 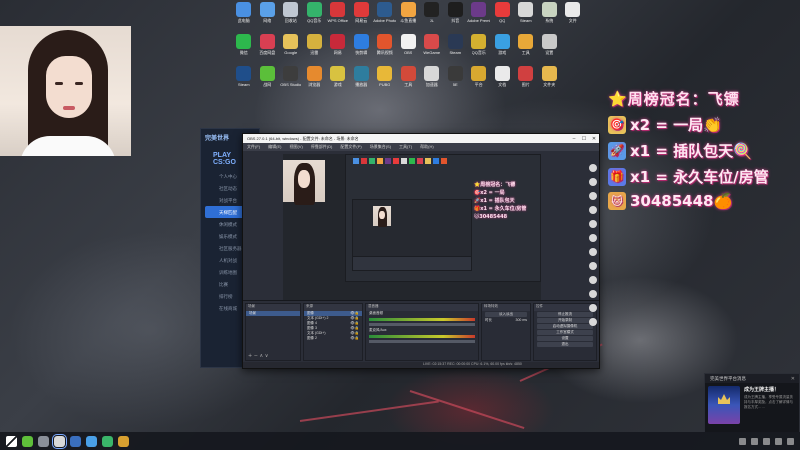 What do you see at coordinates (565, 320) in the screenshot?
I see `control-button: 开始录制` at bounding box center [565, 320].